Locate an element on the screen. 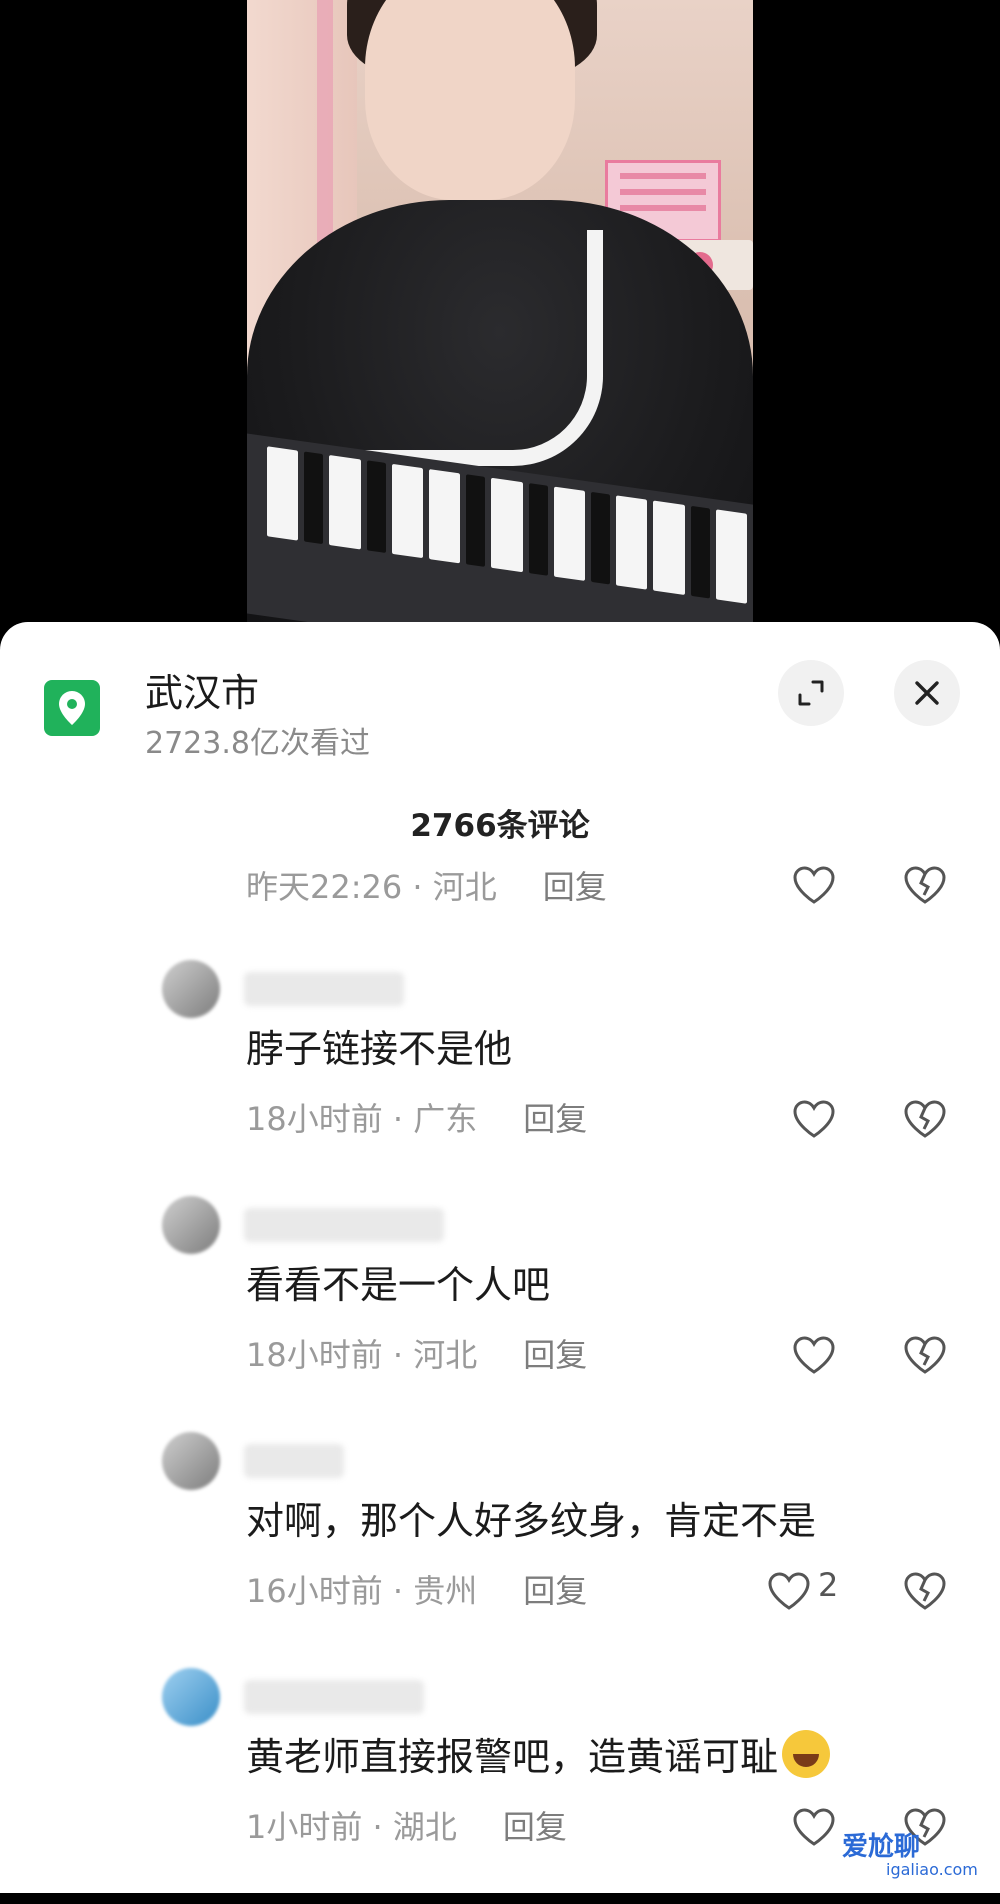 The width and height of the screenshot is (1000, 1904). melodica-tube is located at coordinates (425, 348).